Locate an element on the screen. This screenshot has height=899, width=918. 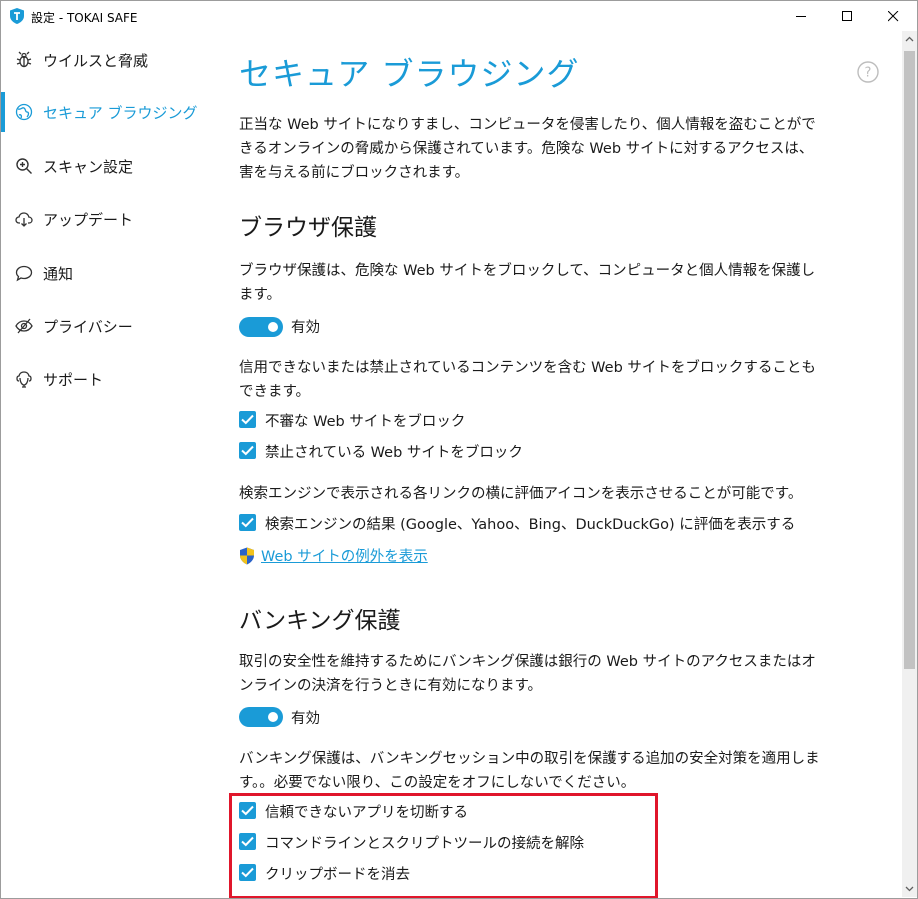
sidebar-item-update: アップデート is located at coordinates (112, 219).